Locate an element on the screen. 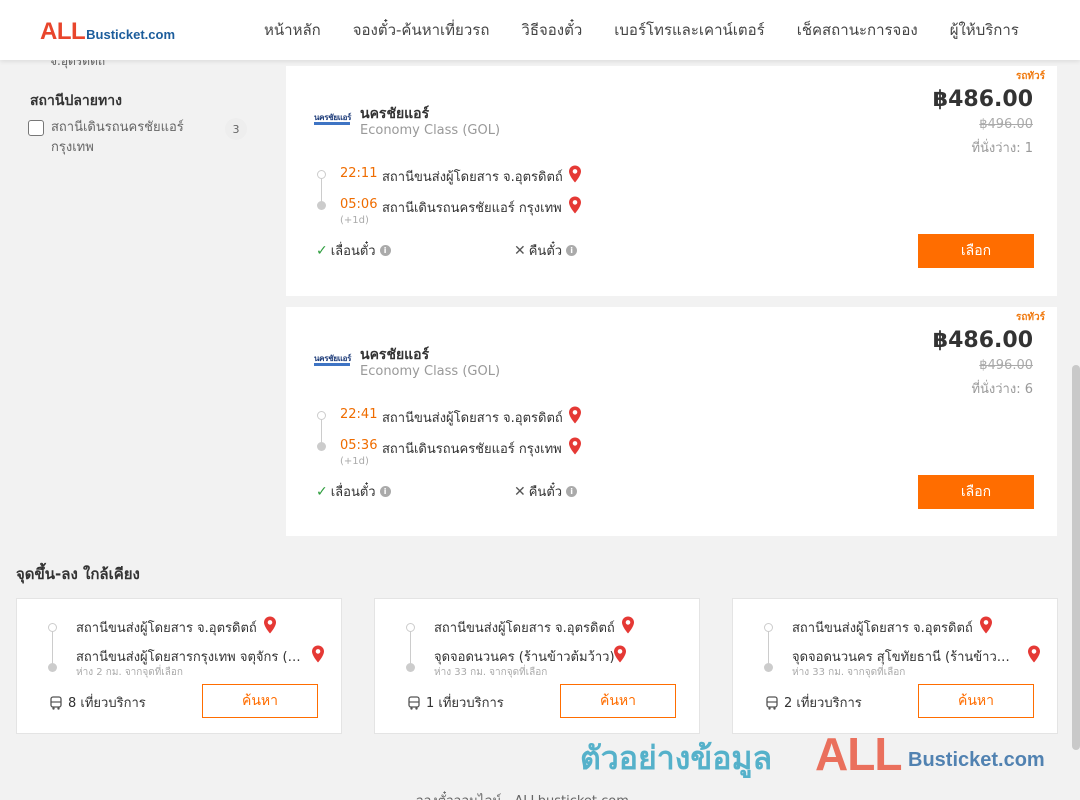  depart-time: 22:41 is located at coordinates (359, 414).